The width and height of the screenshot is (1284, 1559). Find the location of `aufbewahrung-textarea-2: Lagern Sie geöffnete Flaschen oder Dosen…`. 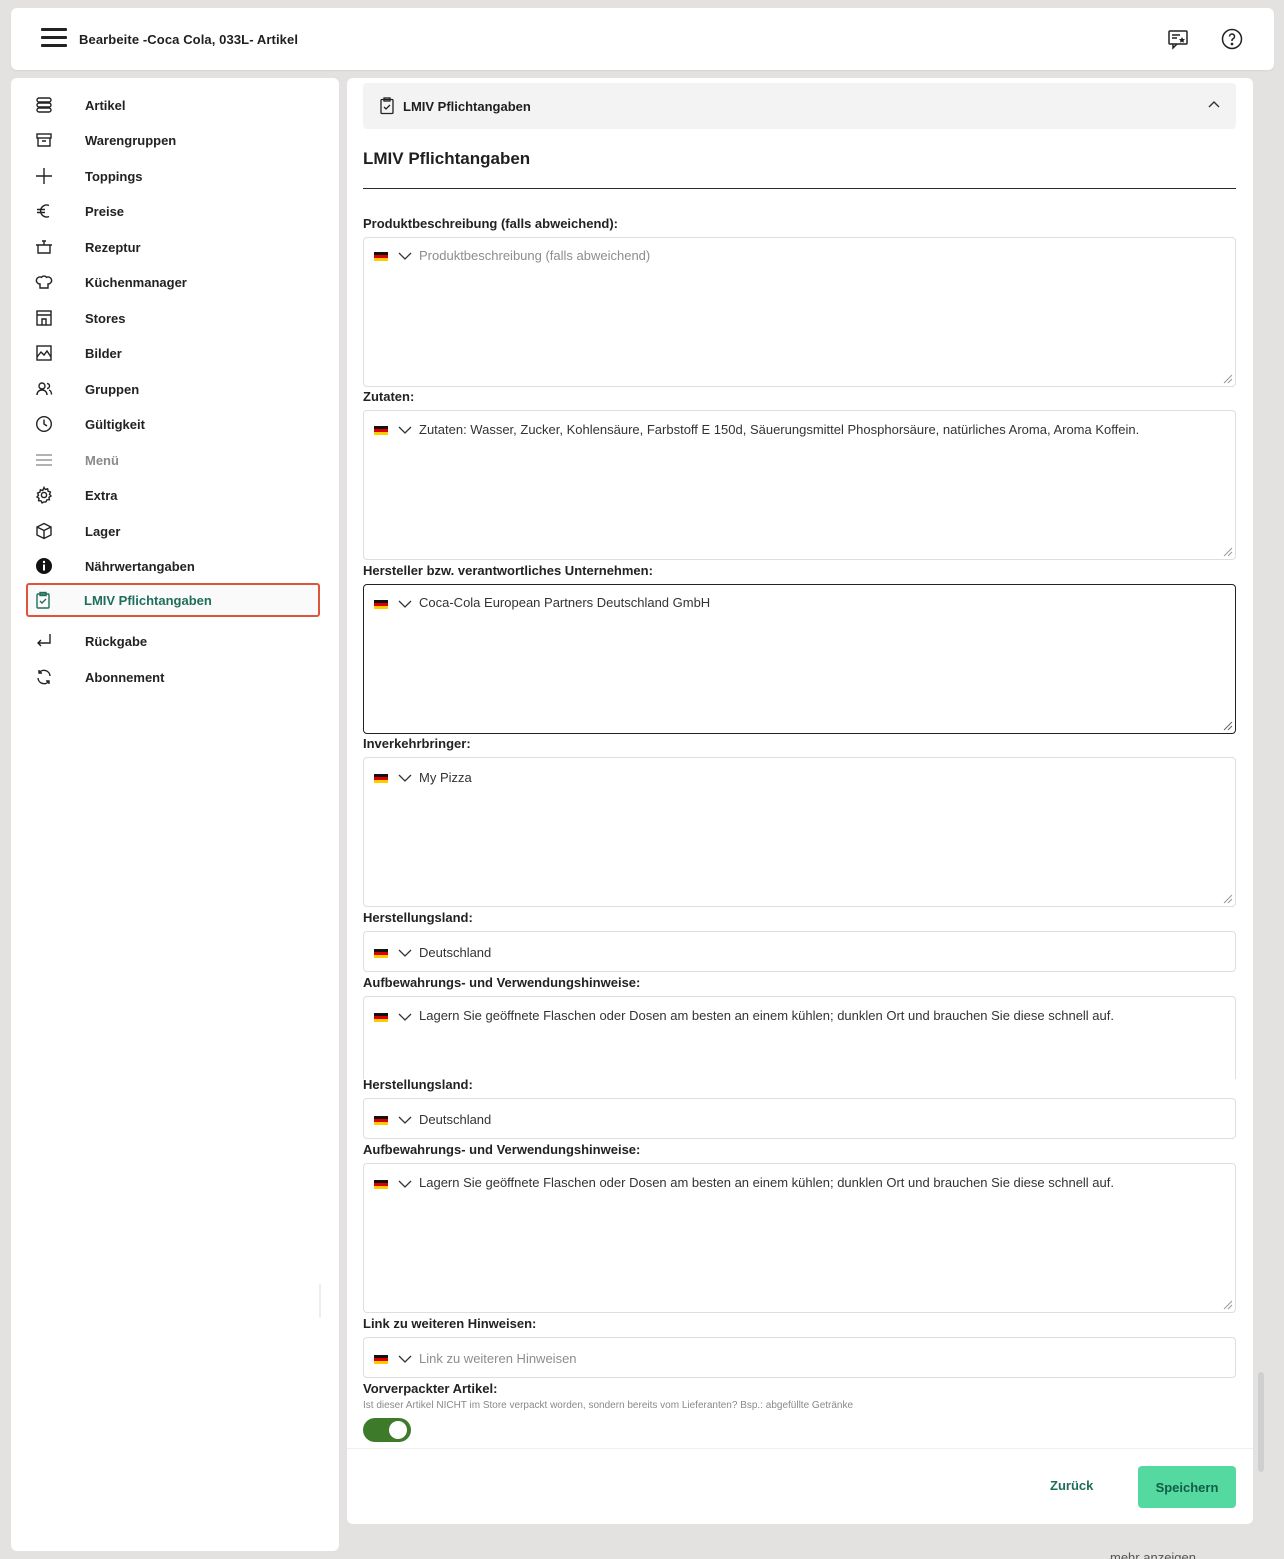

aufbewahrung-textarea-2: Lagern Sie geöffnete Flaschen oder Dosen… is located at coordinates (799, 1238).